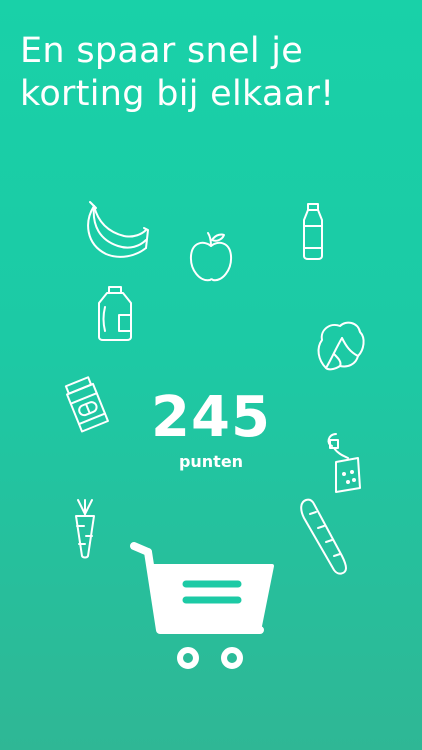  What do you see at coordinates (177, 94) in the screenshot?
I see `headline-line-2: korting bij elkaar!` at bounding box center [177, 94].